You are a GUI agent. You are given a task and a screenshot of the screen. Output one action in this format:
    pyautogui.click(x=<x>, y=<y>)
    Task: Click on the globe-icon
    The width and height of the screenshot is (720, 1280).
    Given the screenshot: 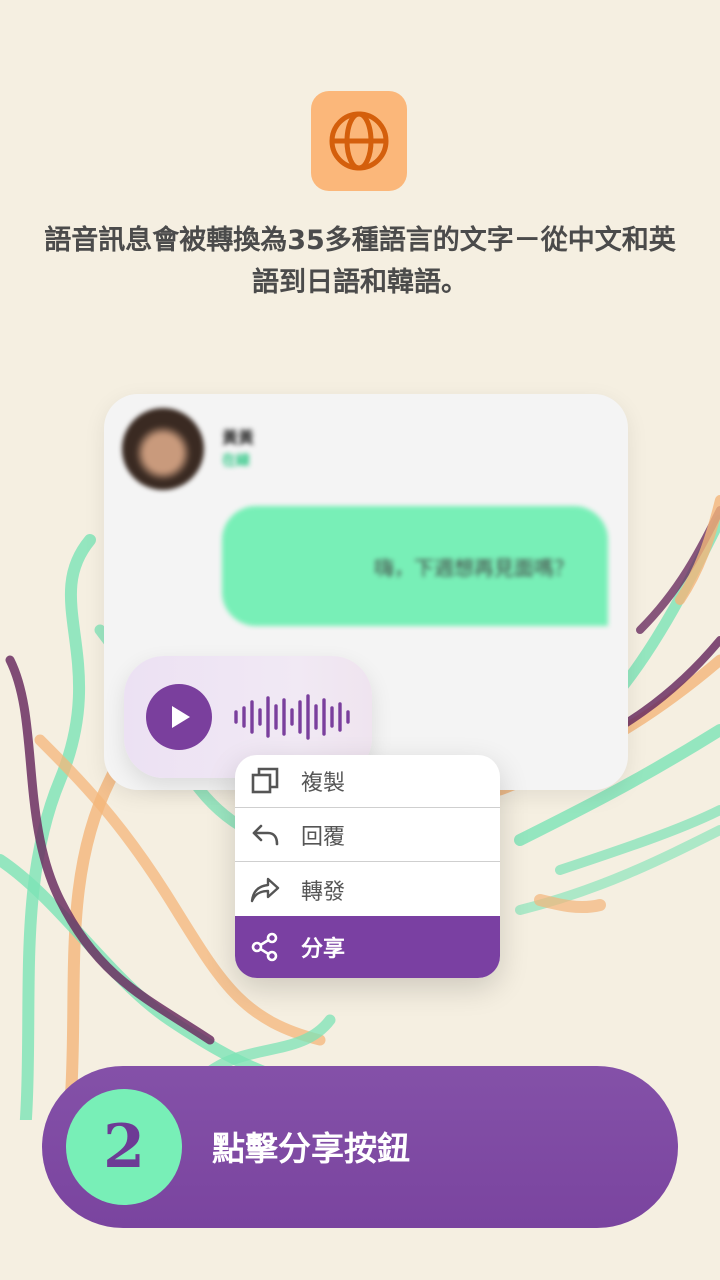 What is the action you would take?
    pyautogui.click(x=359, y=141)
    